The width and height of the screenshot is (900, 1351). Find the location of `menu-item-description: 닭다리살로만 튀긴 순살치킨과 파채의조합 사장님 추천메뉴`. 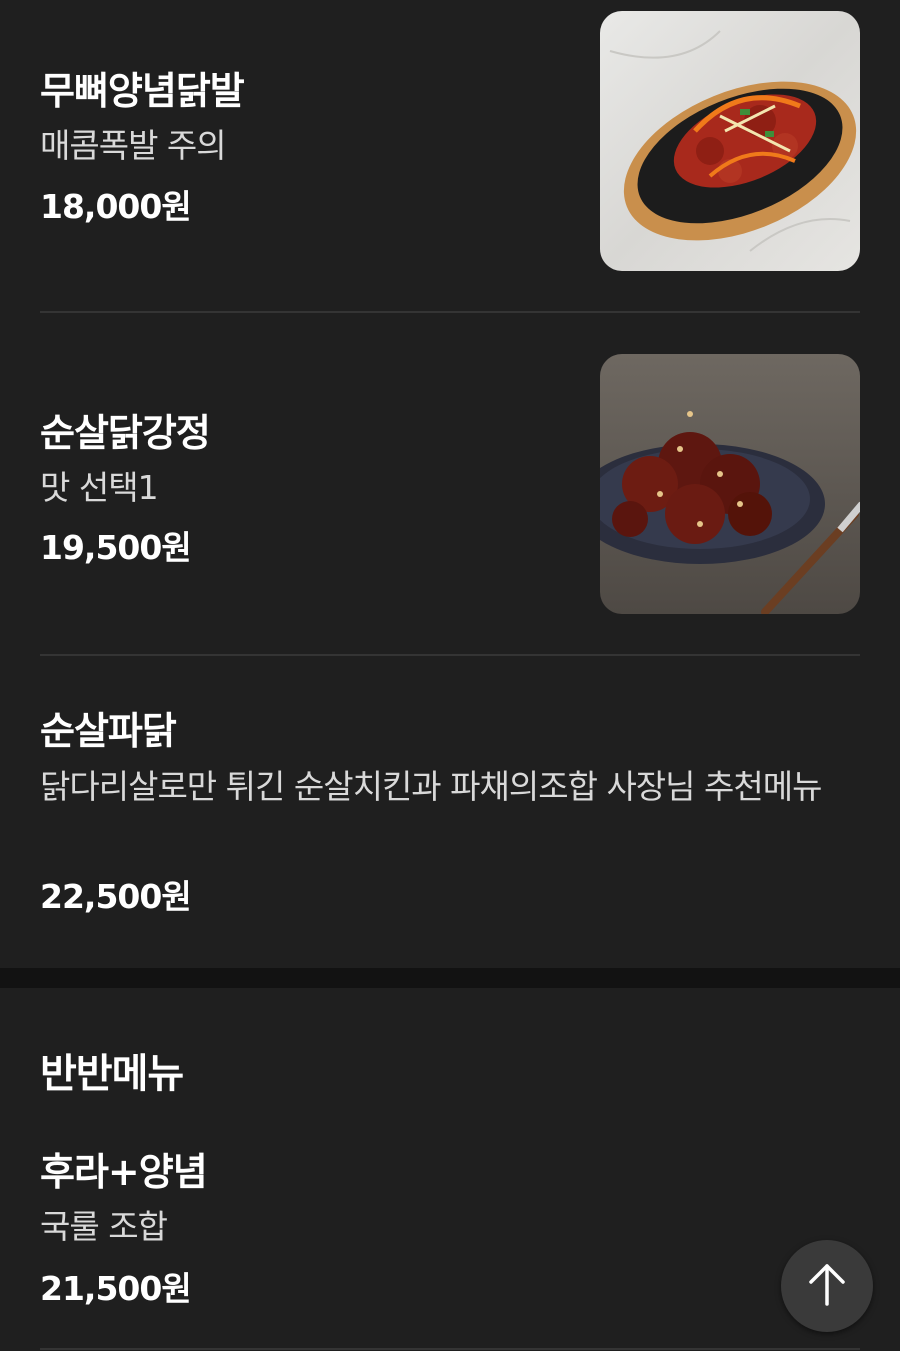

menu-item-description: 닭다리살로만 튀긴 순살치킨과 파채의조합 사장님 추천메뉴 is located at coordinates (431, 786).